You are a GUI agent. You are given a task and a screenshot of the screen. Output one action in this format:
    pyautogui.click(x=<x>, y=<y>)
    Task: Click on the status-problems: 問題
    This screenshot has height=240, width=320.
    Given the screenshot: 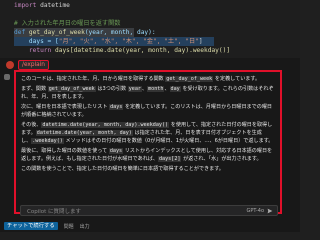 What is the action you would take?
    pyautogui.click(x=69, y=226)
    